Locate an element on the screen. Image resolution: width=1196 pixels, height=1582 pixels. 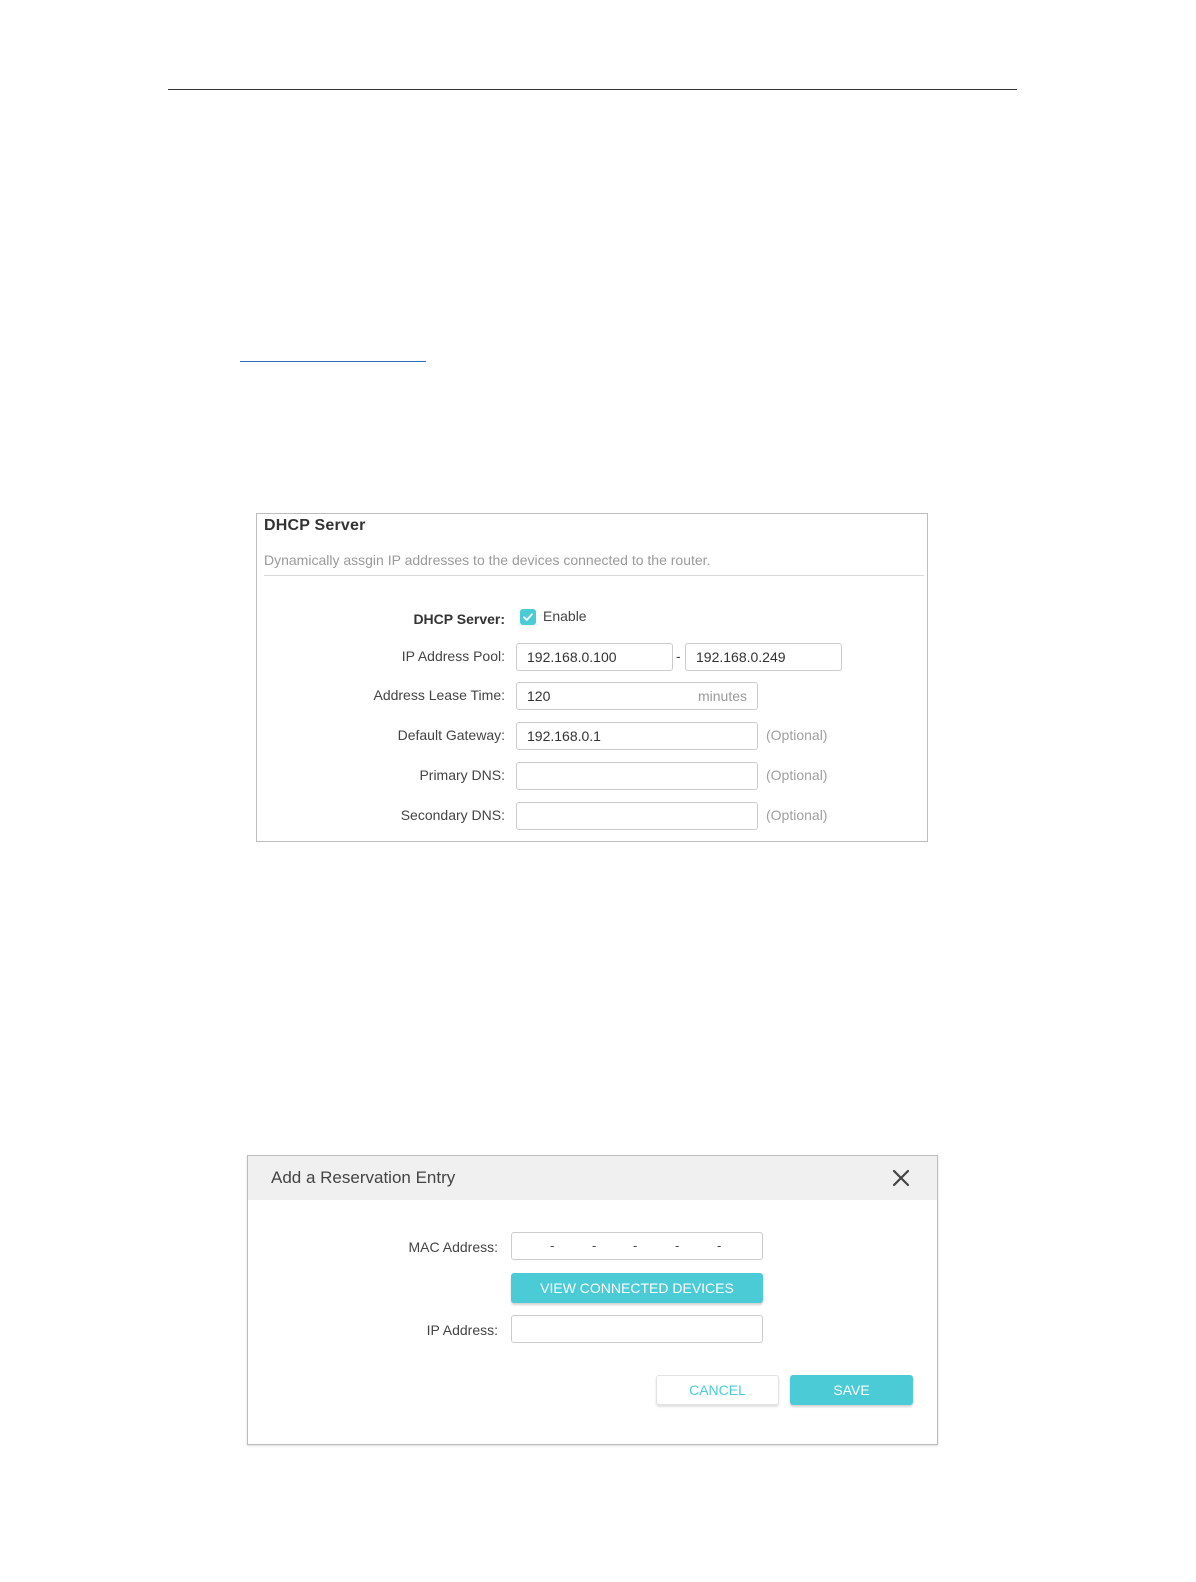
gateway-row: Default Gateway: 192.168.0.1 (Optional) is located at coordinates (593, 736).